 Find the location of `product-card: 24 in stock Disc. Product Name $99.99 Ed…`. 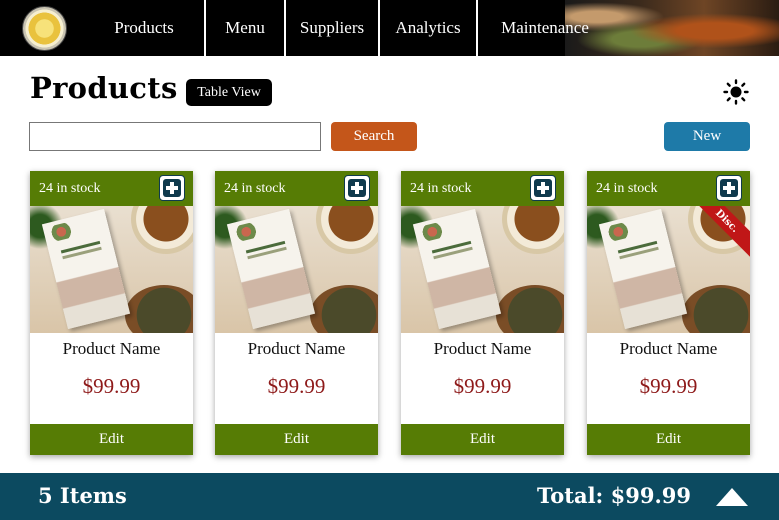

product-card: 24 in stock Disc. Product Name $99.99 Ed… is located at coordinates (668, 313).